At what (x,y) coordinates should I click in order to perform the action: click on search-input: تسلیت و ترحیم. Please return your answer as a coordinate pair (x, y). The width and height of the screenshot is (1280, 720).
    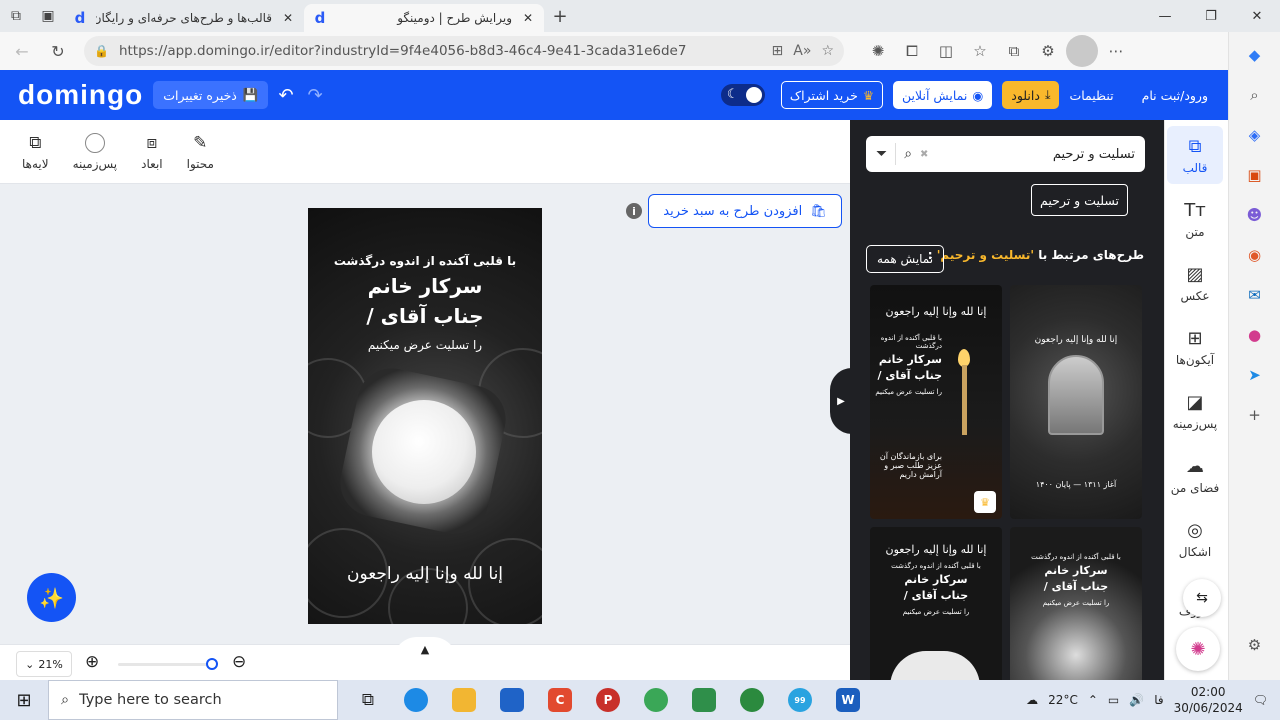
    Looking at the image, I should click on (1035, 154).